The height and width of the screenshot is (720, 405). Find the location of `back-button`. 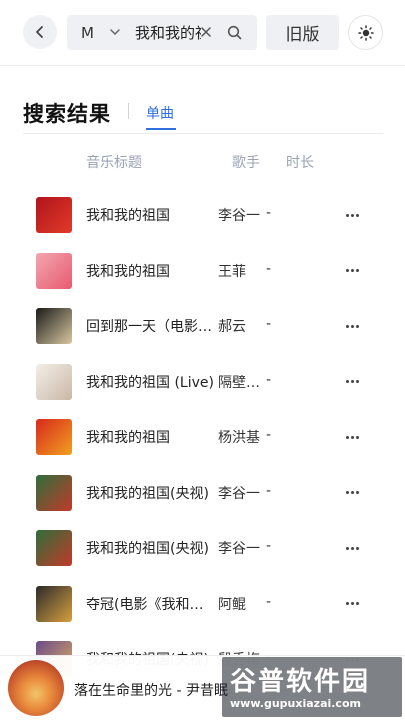

back-button is located at coordinates (40, 32).